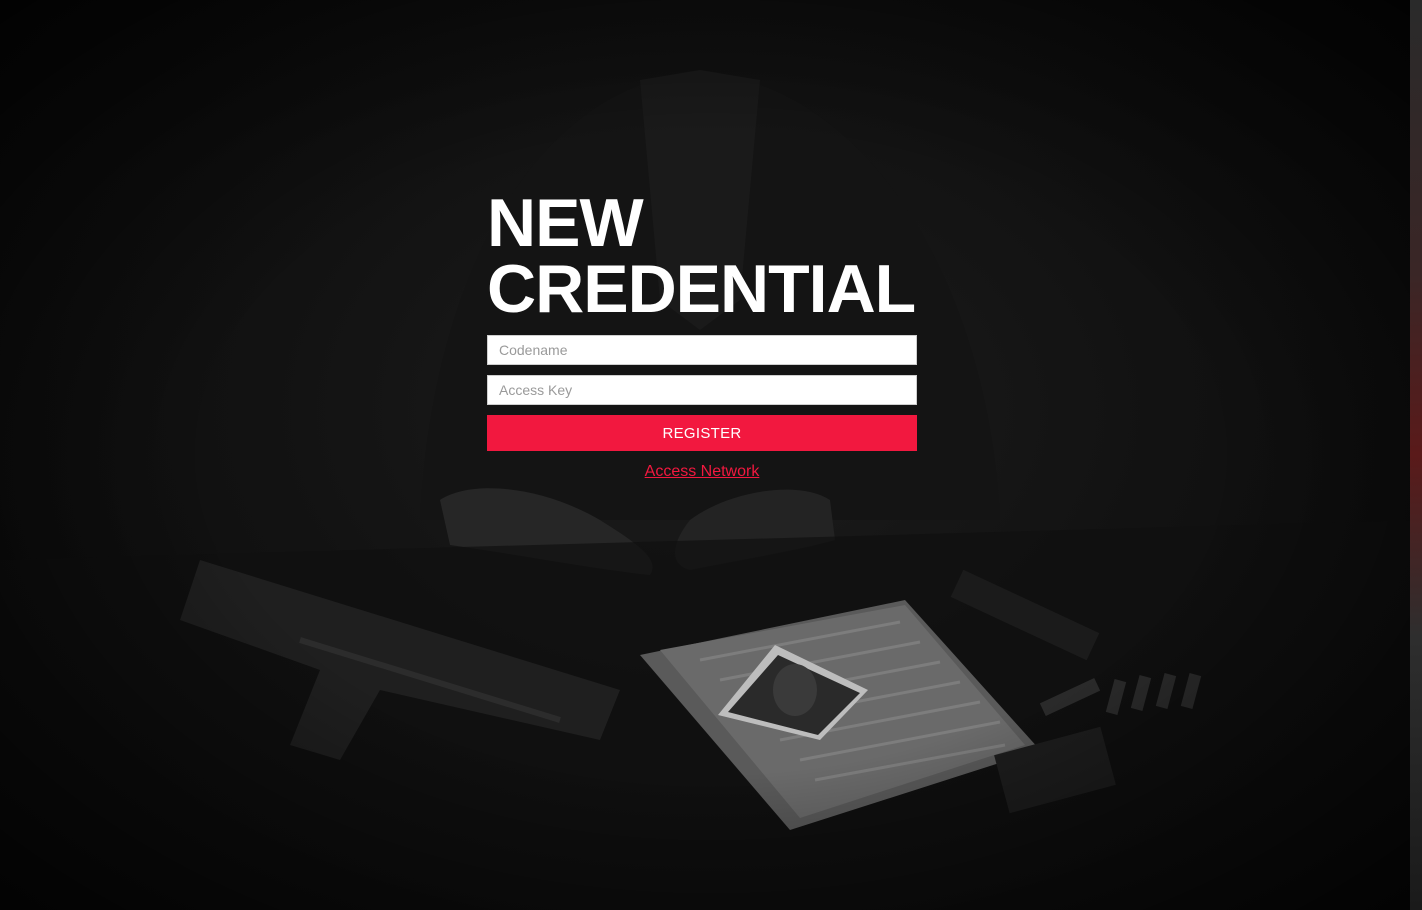 This screenshot has width=1422, height=910. Describe the element at coordinates (702, 333) in the screenshot. I see `registration-form: NEW CREDENTIAL REGISTER Access Network` at that location.